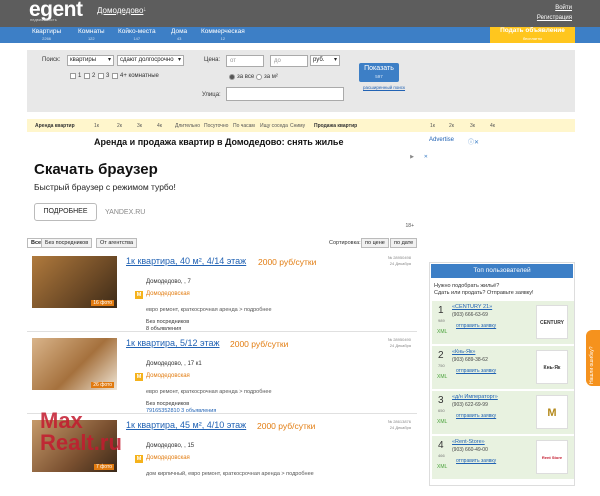  What do you see at coordinates (119, 126) in the screenshot?
I see `strip-rent-2k: 2к` at bounding box center [119, 126].